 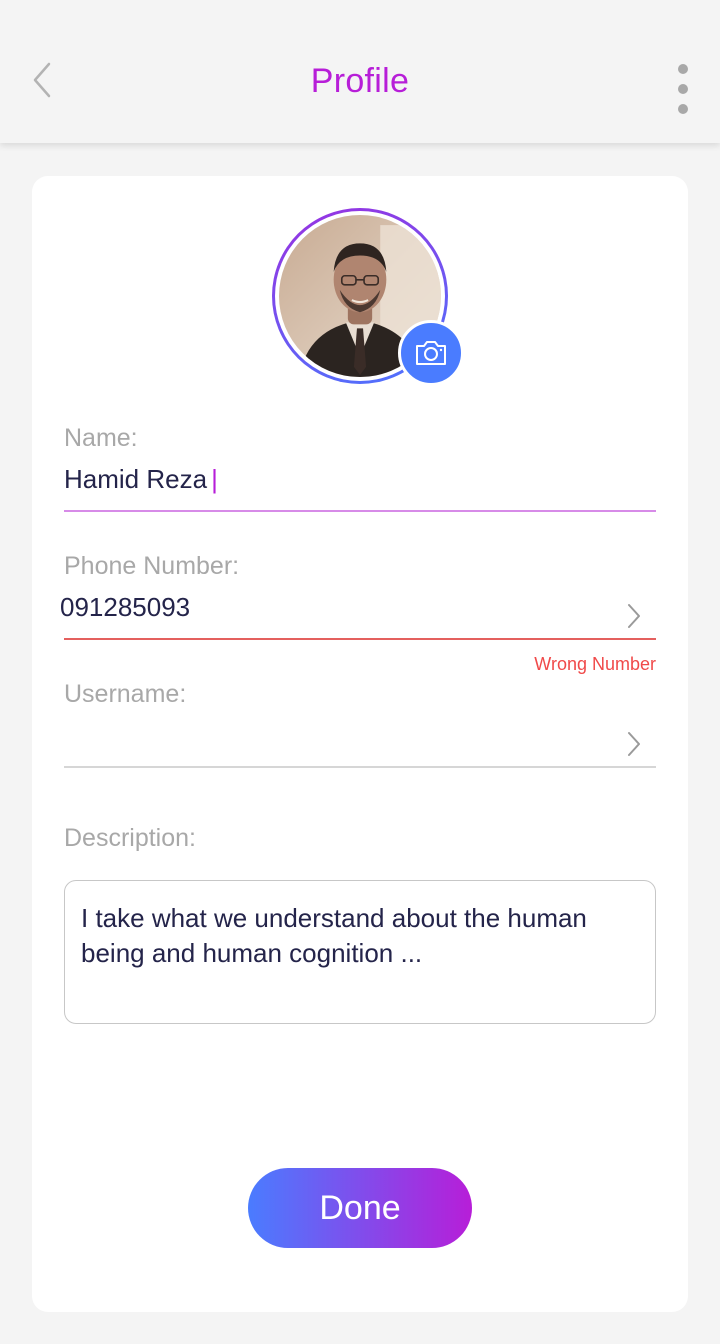 I want to click on description-label: Description:, so click(x=130, y=838).